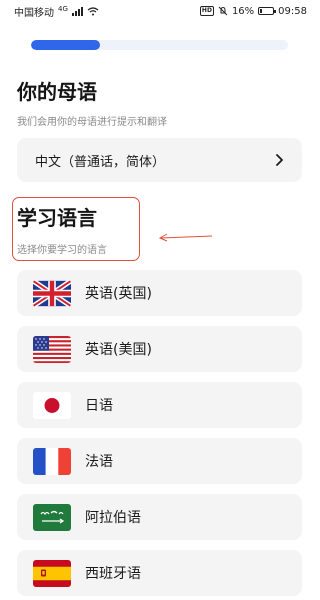 Image resolution: width=320 pixels, height=600 pixels. What do you see at coordinates (118, 350) in the screenshot?
I see `language-name: 英语(美国)` at bounding box center [118, 350].